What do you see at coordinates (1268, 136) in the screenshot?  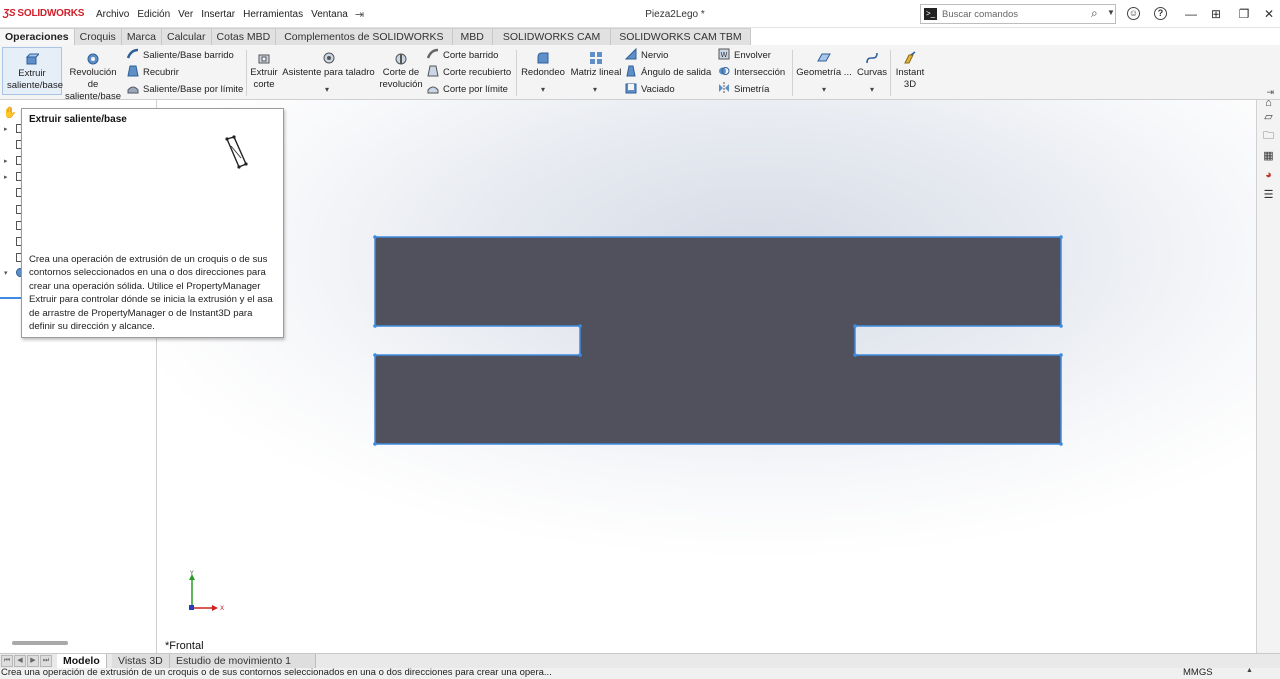 I see `file-explorer-icon: 🗀` at bounding box center [1268, 136].